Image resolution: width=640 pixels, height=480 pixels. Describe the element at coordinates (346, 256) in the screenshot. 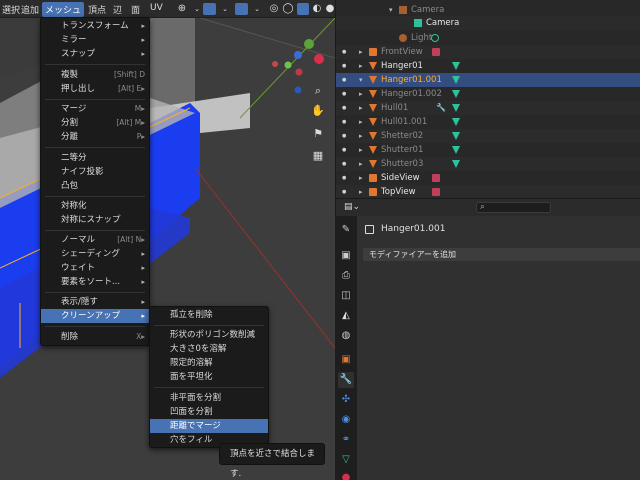

I see `render-tab-icon: ▣` at that location.